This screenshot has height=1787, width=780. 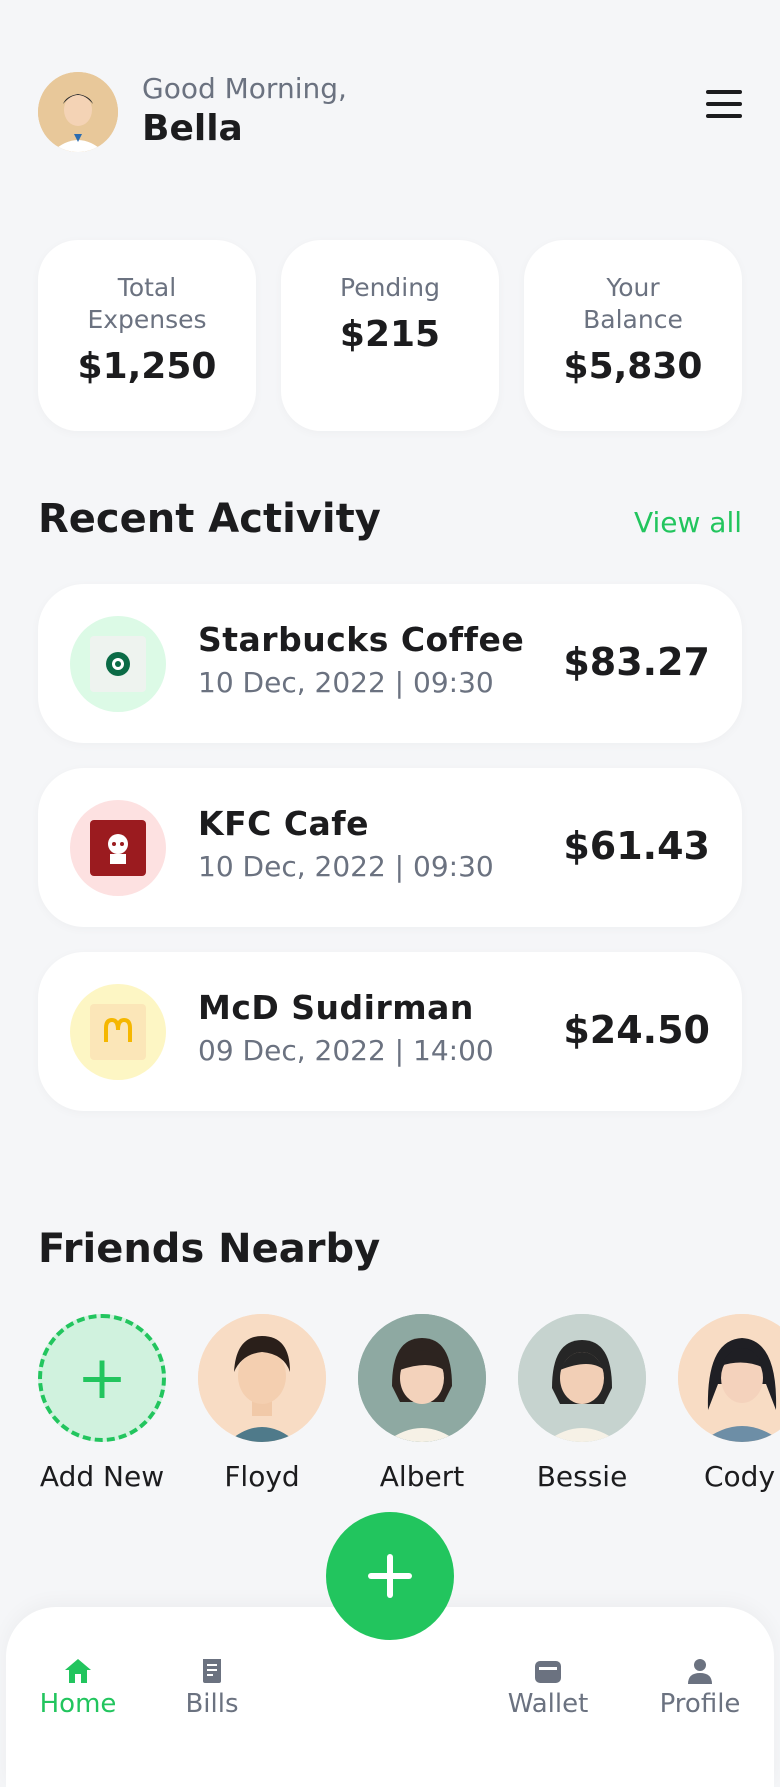 What do you see at coordinates (582, 1476) in the screenshot?
I see `friend-name: Bessie` at bounding box center [582, 1476].